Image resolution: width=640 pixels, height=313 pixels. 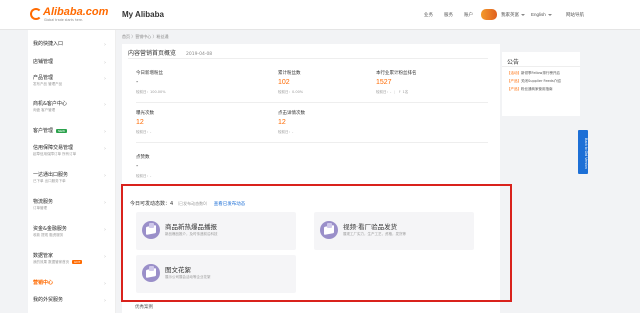 What do you see at coordinates (48, 235) in the screenshot?
I see `sidebar-item-sub: 收款 提现 融资服务` at bounding box center [48, 235].